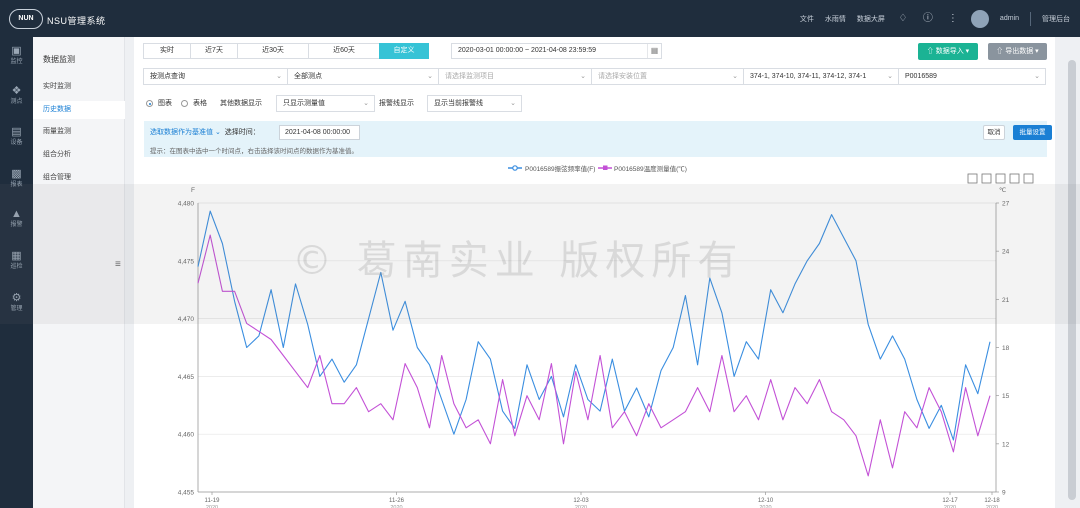  What do you see at coordinates (667, 76) in the screenshot?
I see `install-location-select: 请选择安装位置 ⌄` at bounding box center [667, 76].